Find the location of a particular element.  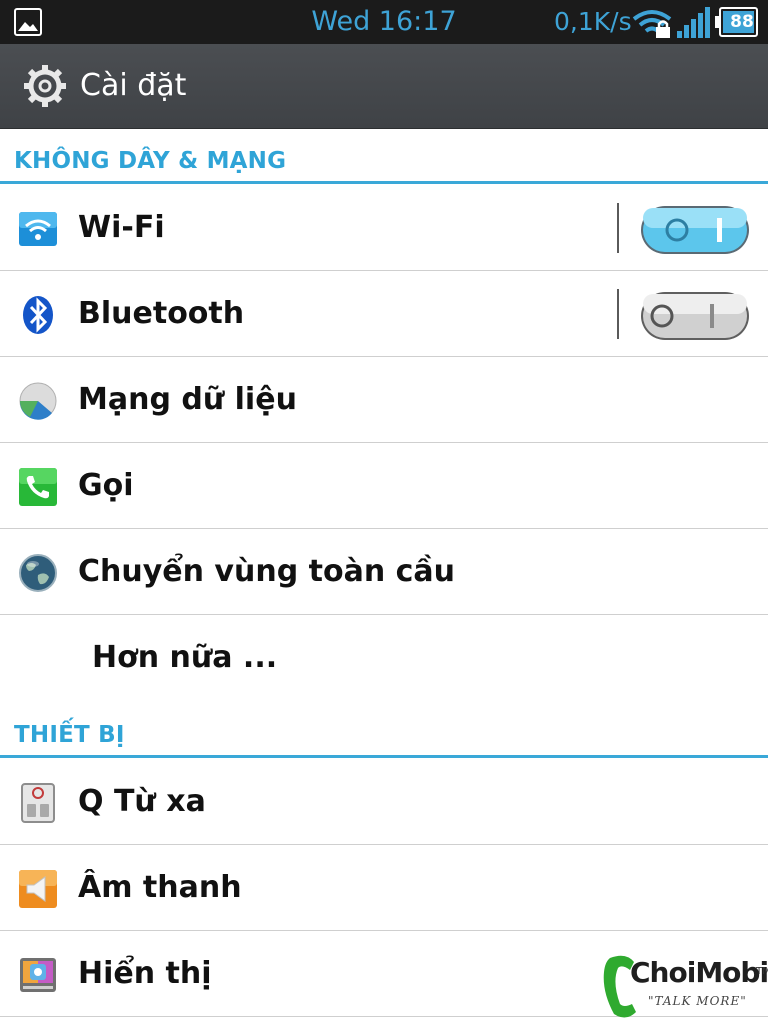

settings-item-label: Âm thanh is located at coordinates (160, 887).